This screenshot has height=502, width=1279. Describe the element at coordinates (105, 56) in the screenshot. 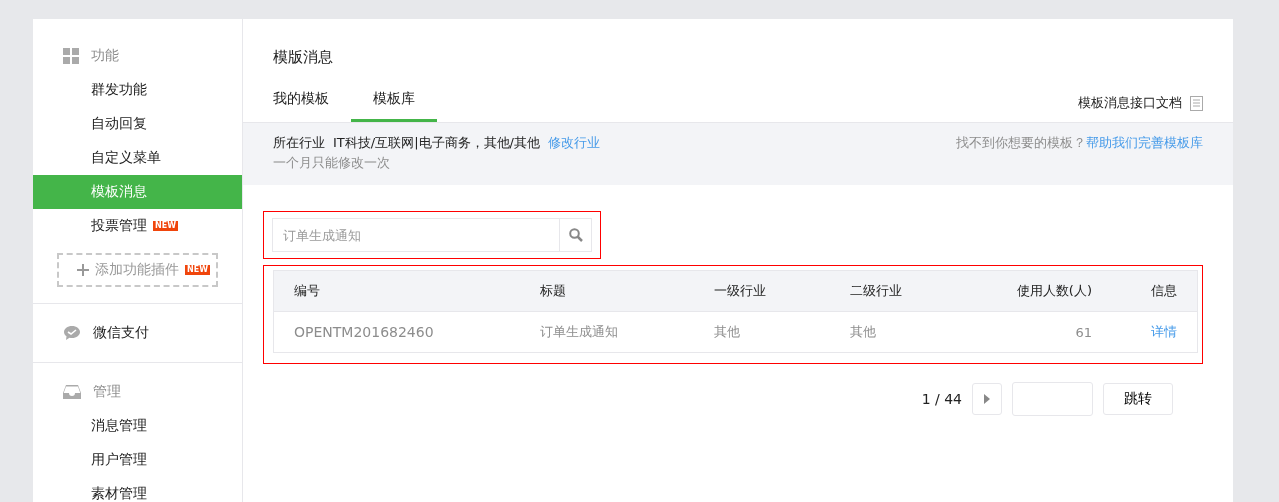

I see `menu-section-title: 功能` at that location.